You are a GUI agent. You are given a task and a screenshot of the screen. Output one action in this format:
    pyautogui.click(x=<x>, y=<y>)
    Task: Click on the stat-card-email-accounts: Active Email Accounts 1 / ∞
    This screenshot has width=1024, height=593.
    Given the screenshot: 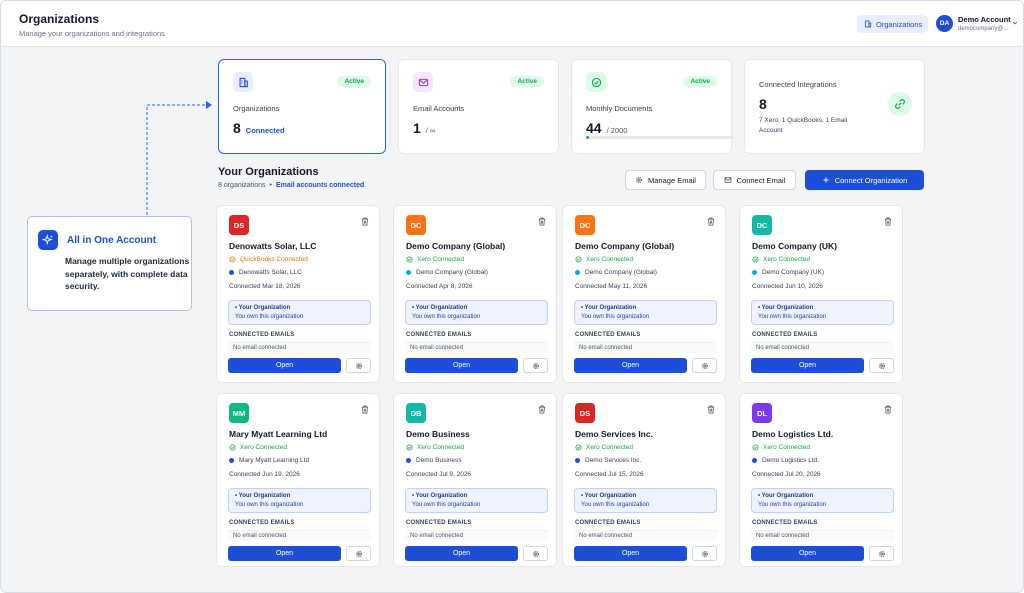 What is the action you would take?
    pyautogui.click(x=478, y=106)
    